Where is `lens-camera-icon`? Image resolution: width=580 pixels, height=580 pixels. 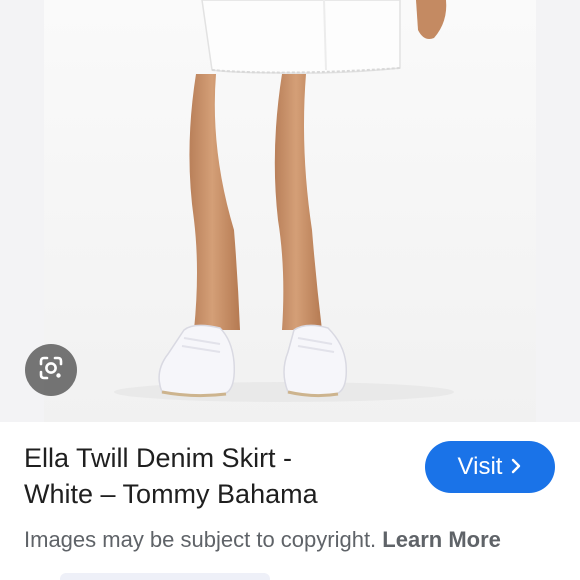 lens-camera-icon is located at coordinates (51, 370).